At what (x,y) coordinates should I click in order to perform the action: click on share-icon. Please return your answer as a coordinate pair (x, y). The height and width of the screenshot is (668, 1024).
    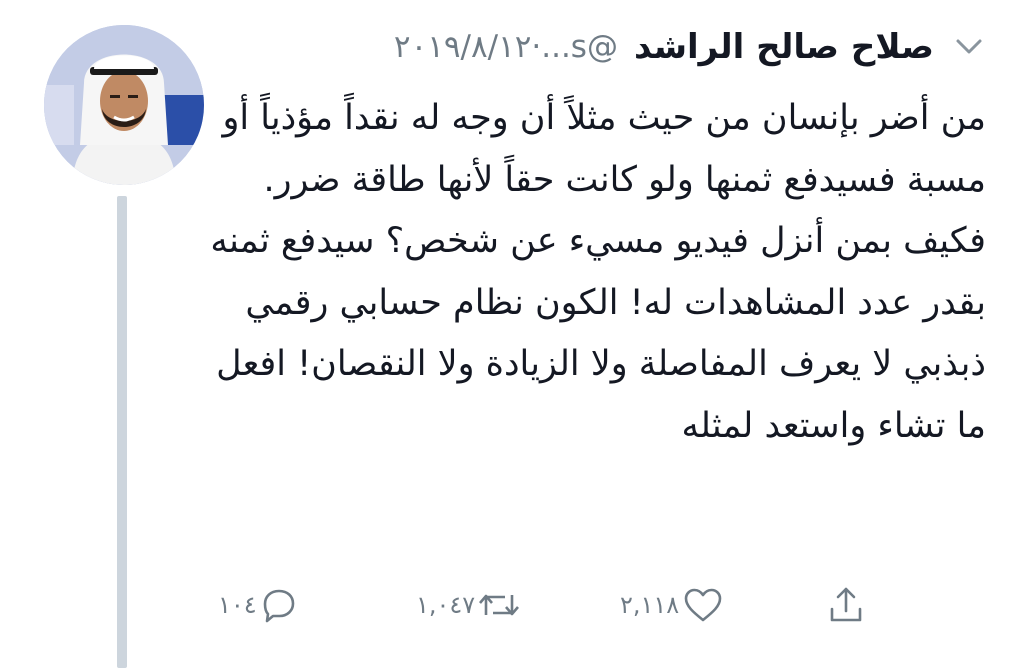
    Looking at the image, I should click on (846, 605).